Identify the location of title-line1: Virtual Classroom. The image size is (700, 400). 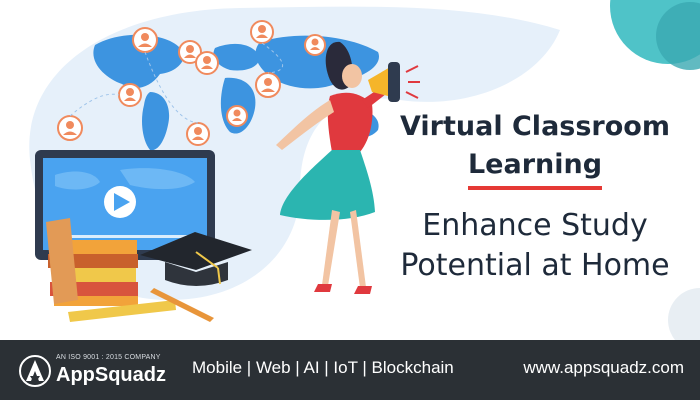
(535, 126).